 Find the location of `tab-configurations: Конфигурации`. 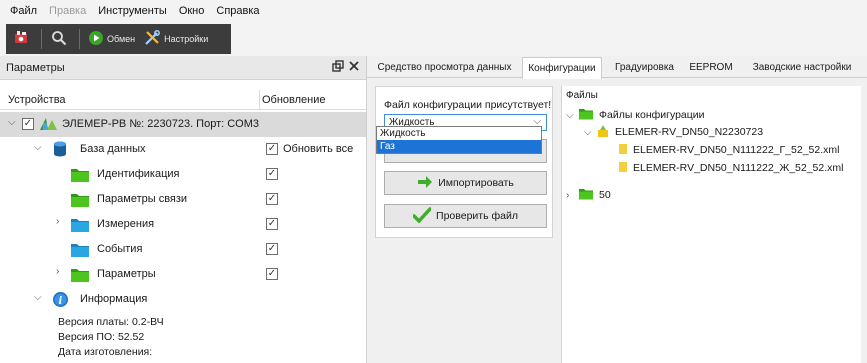

tab-configurations: Конфигурации is located at coordinates (562, 68).